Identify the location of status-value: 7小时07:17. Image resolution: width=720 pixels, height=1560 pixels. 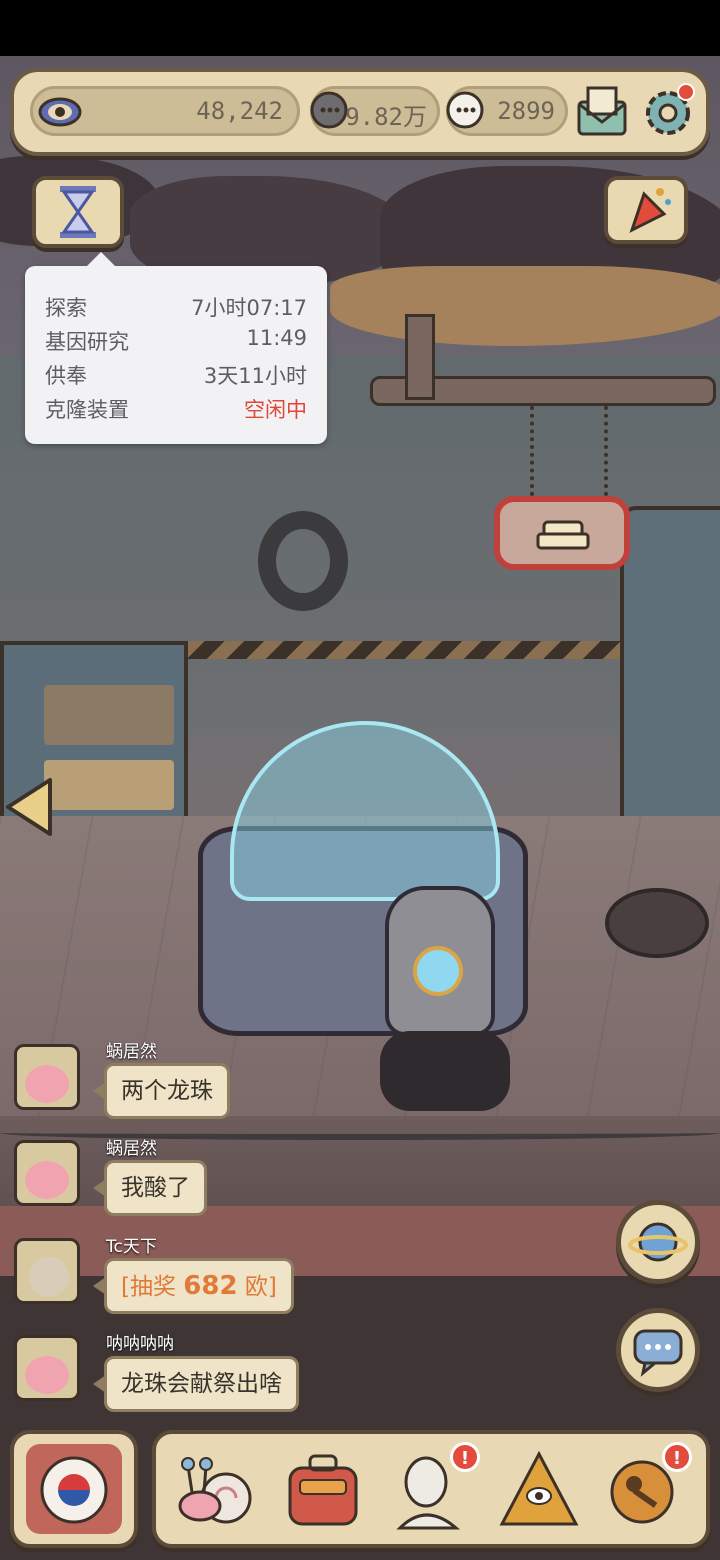
(249, 308).